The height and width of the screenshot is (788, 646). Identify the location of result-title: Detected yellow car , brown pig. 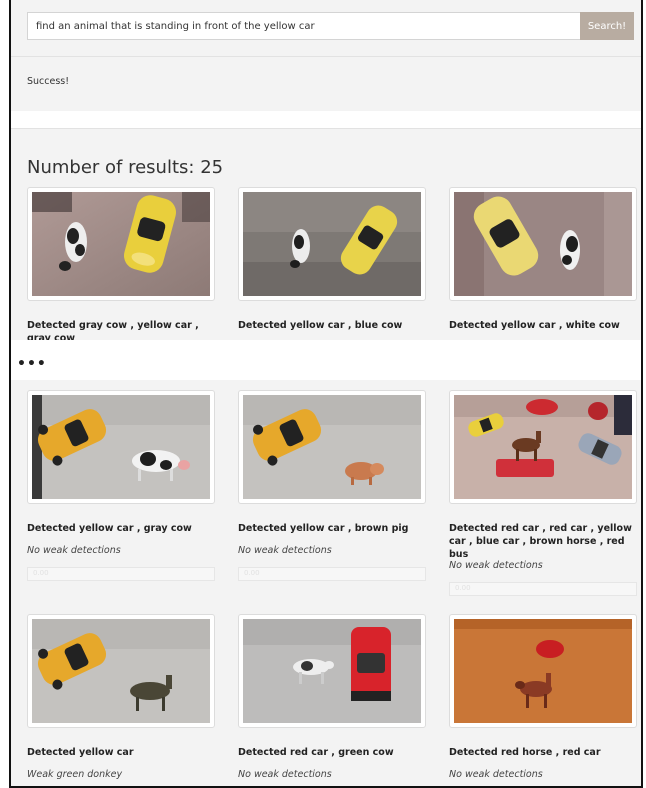
(323, 528).